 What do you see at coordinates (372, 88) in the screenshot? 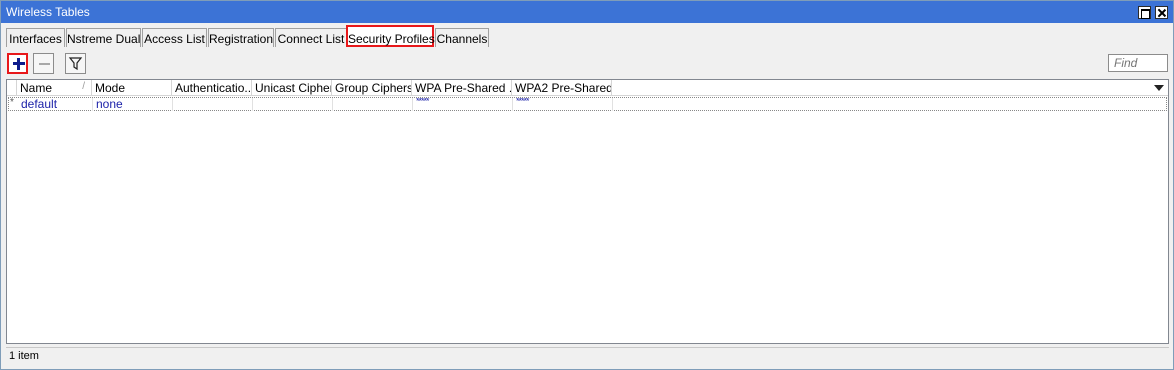
I see `column-header-group-ciphers: Group Ciphers` at bounding box center [372, 88].